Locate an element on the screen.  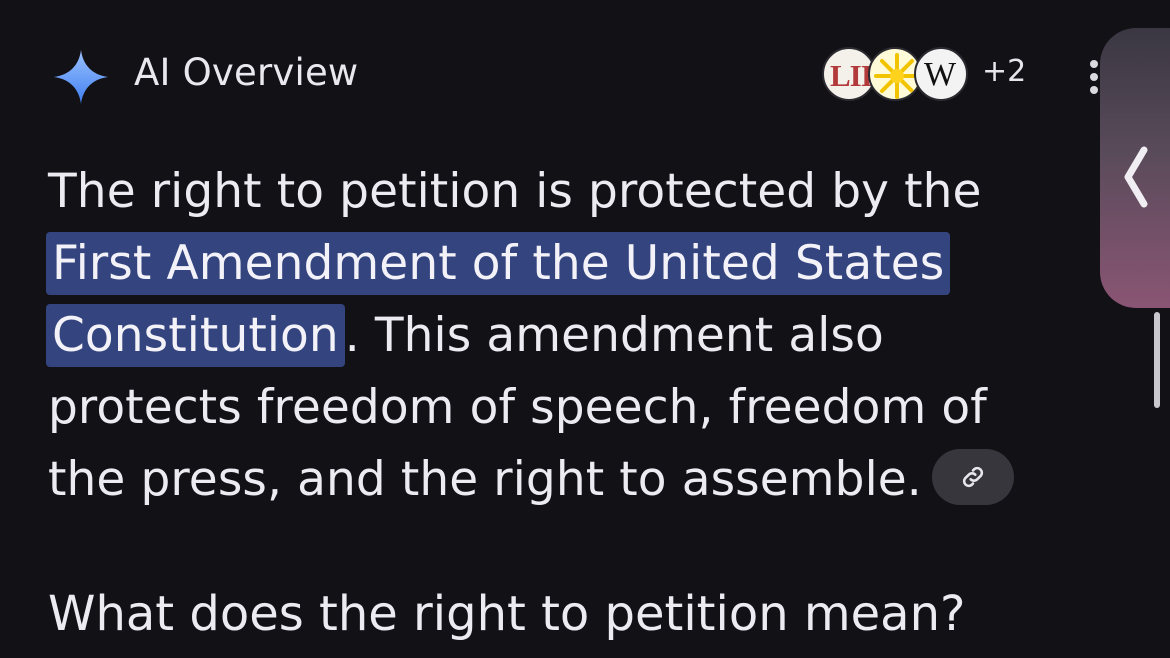
ai-overview-header: AI Overview LII W +2 is located at coordinates (550, 74).